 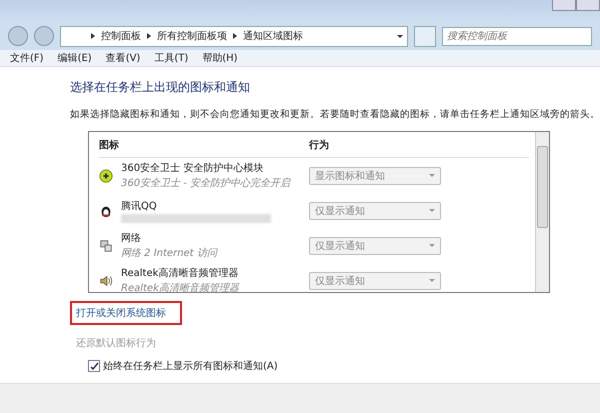 What do you see at coordinates (106, 281) in the screenshot?
I see `speaker-icon` at bounding box center [106, 281].